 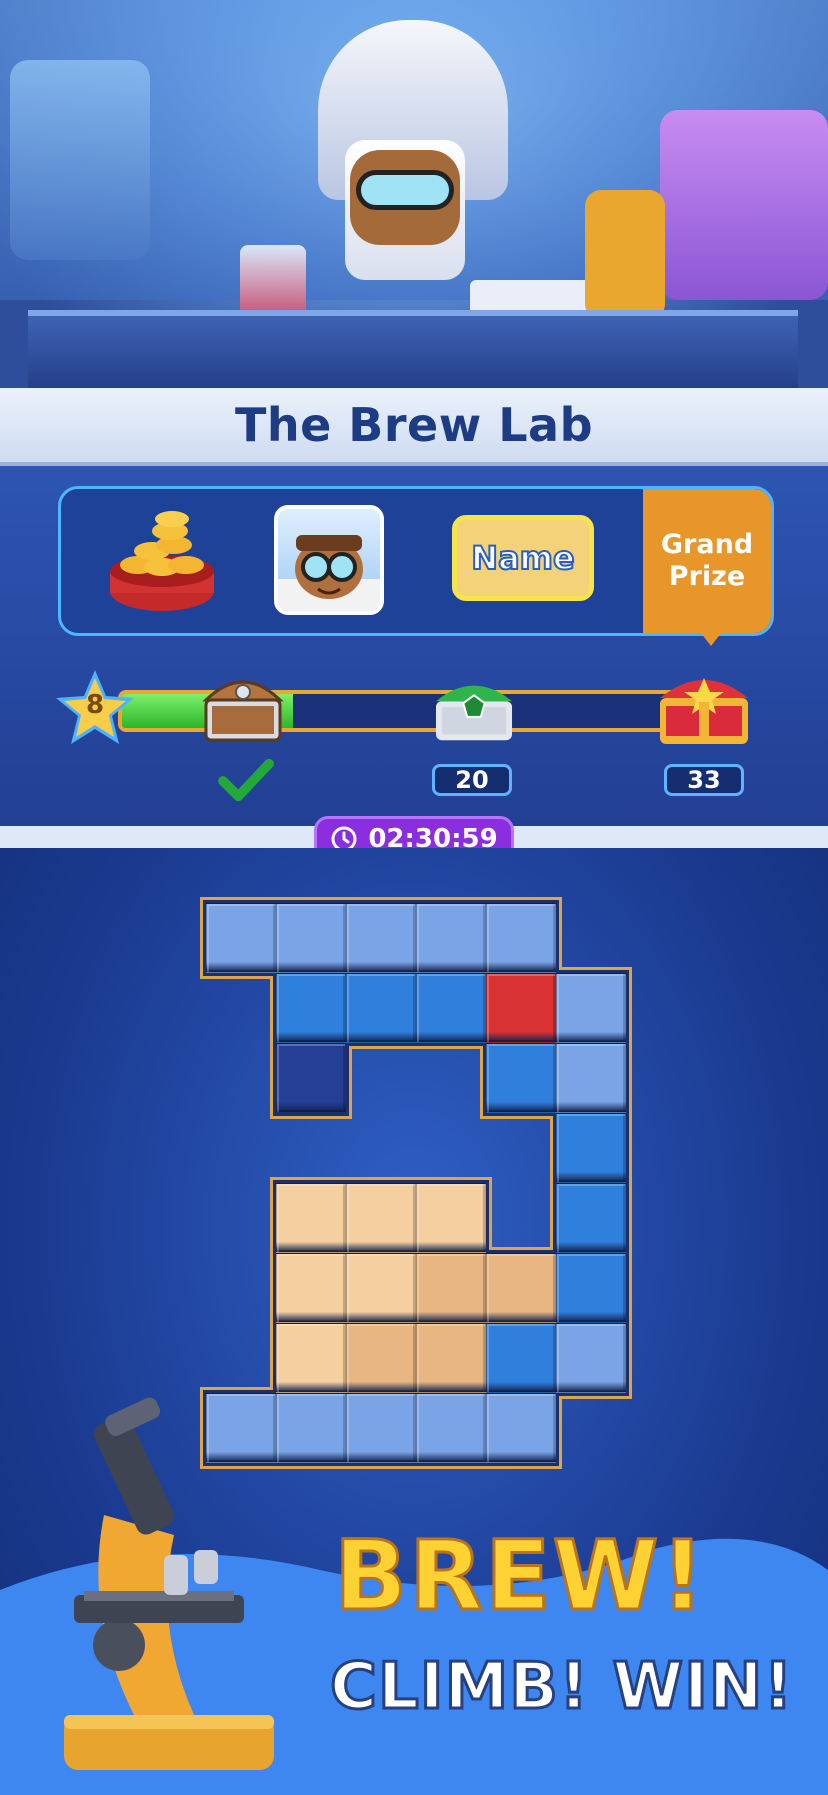 I want to click on right-machine, so click(x=744, y=205).